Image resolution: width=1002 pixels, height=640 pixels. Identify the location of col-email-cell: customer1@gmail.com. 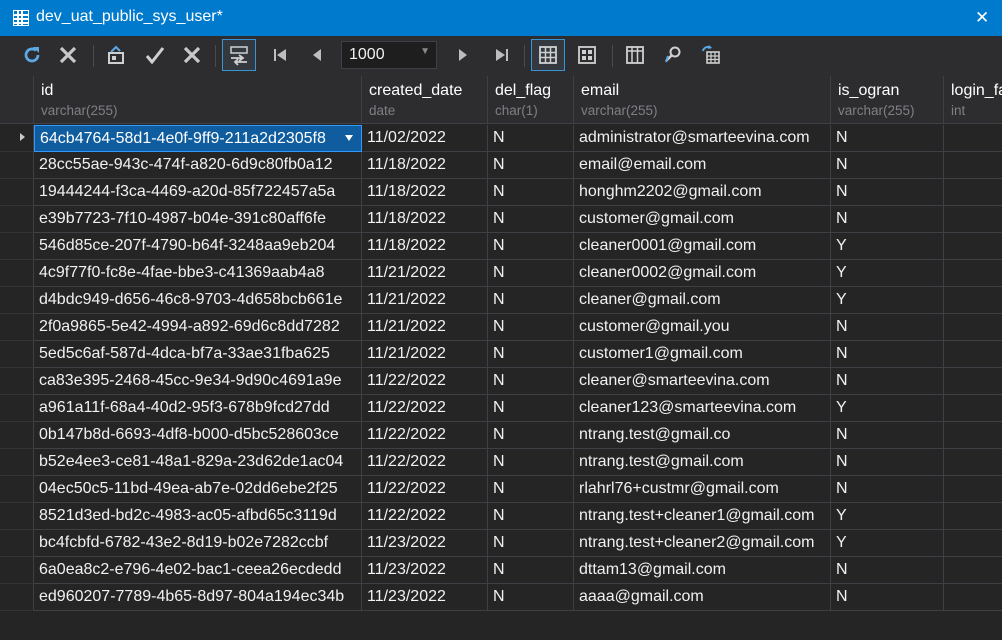
(702, 354).